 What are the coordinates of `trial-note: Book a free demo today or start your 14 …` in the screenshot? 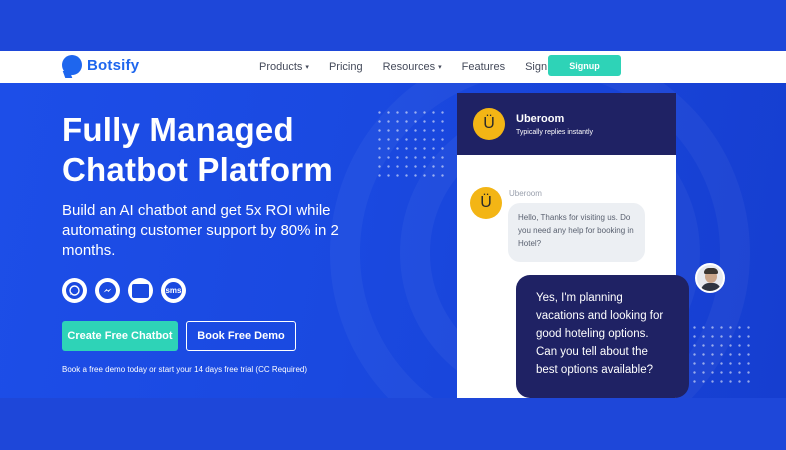 It's located at (184, 369).